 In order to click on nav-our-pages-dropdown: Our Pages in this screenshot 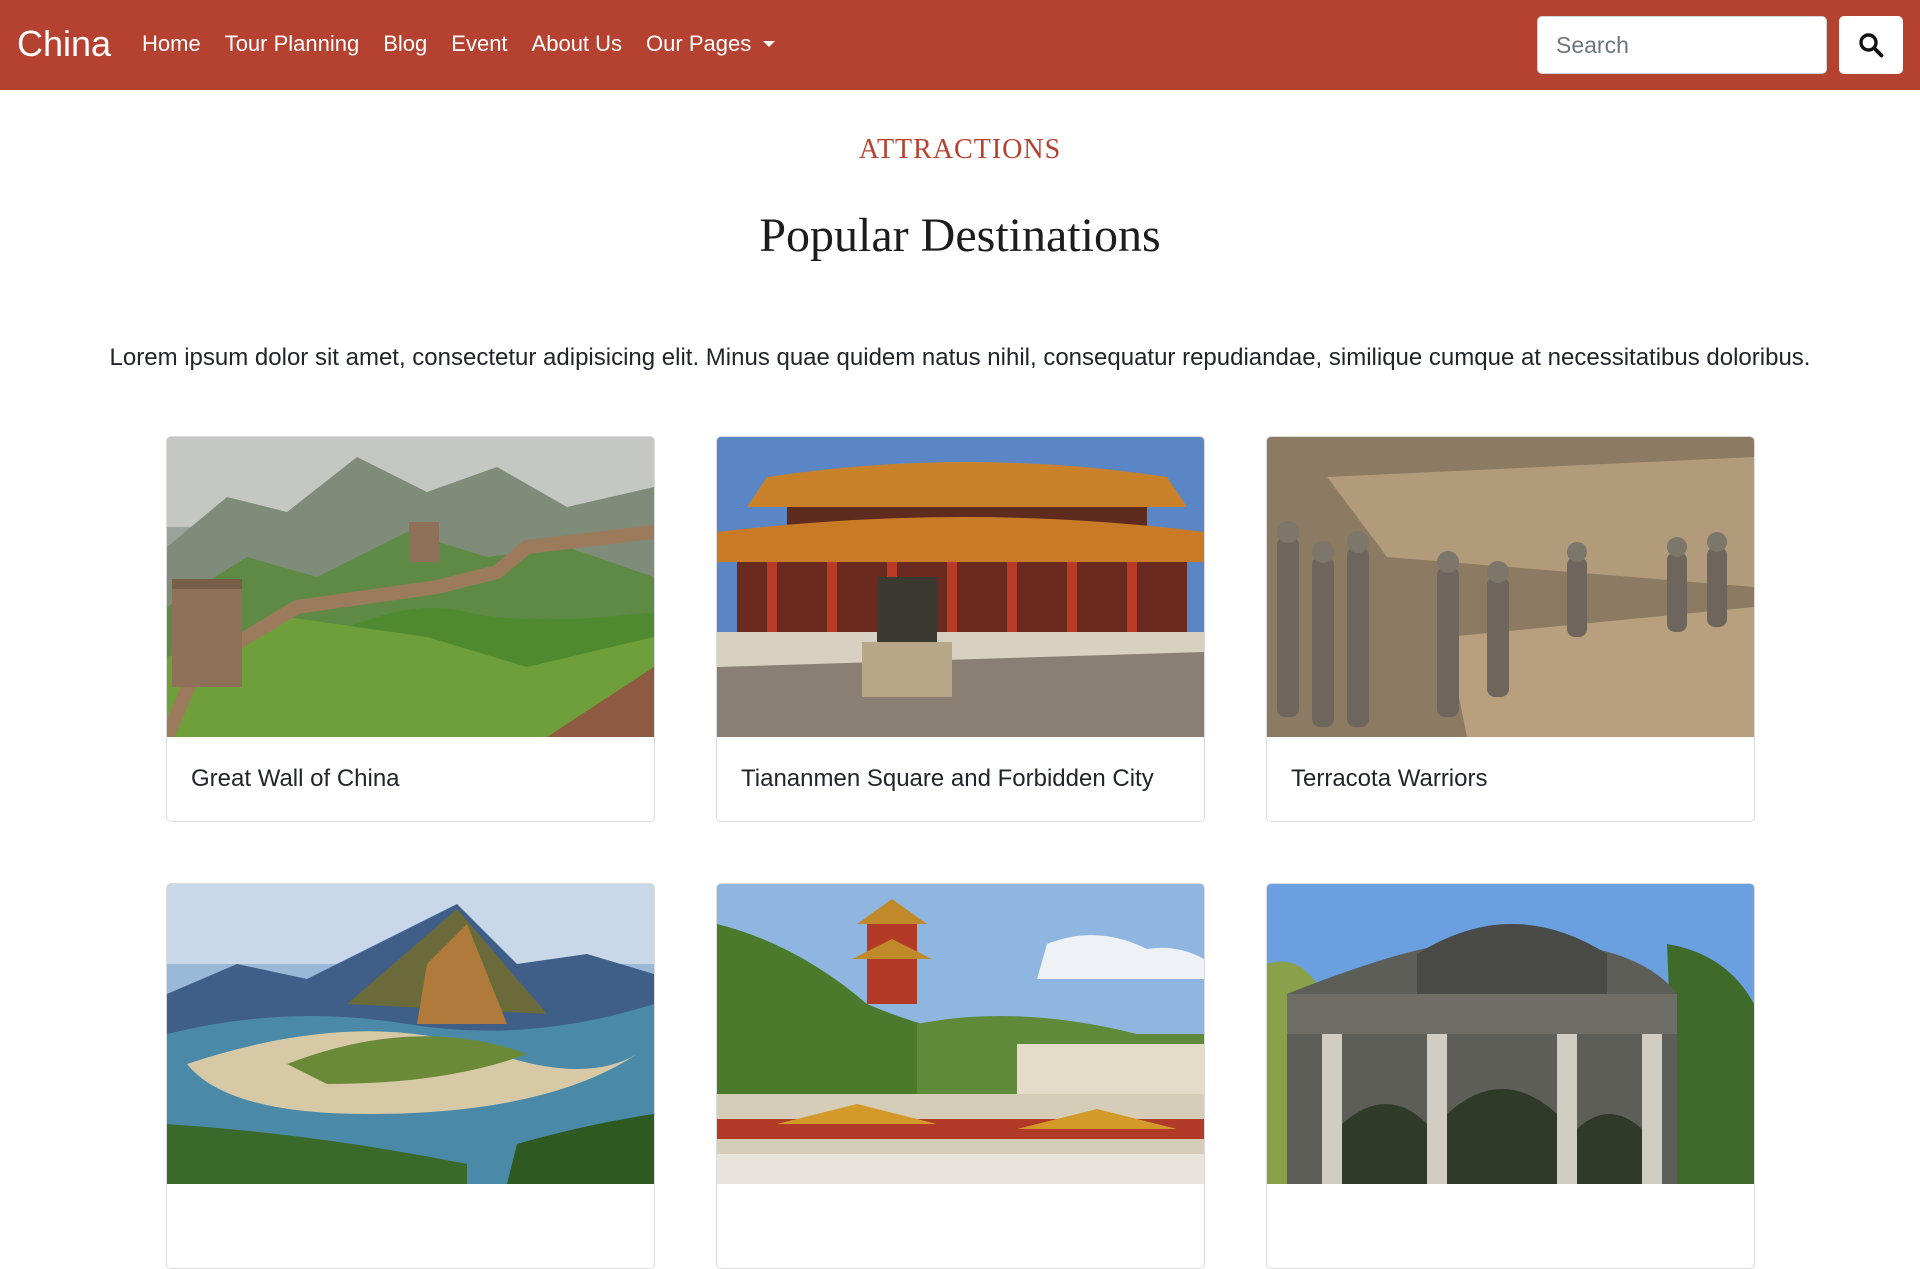, I will do `click(711, 44)`.